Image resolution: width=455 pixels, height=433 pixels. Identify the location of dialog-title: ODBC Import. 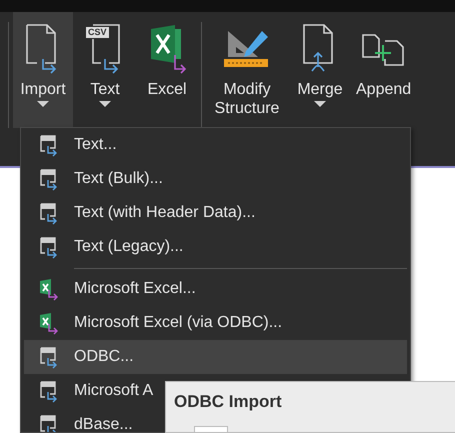
(228, 402).